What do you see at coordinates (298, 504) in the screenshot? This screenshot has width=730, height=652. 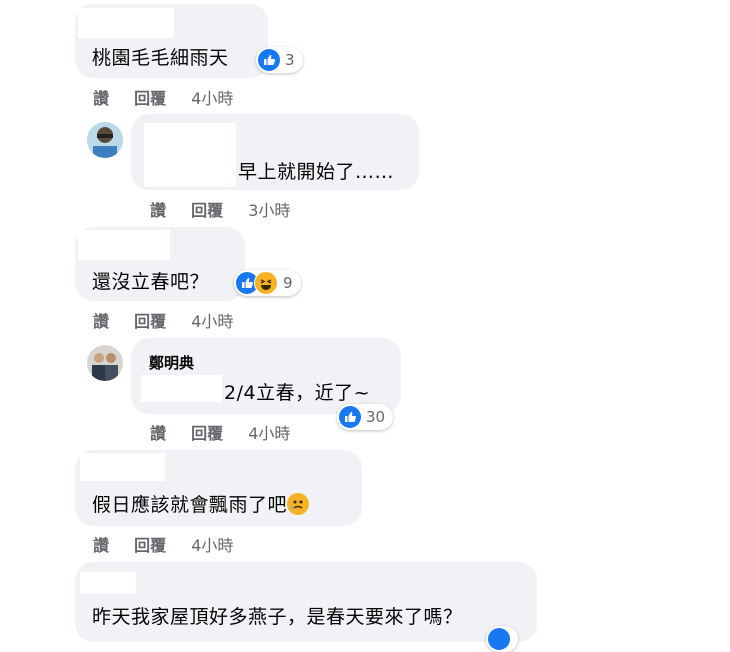 I see `crying-face-icon` at bounding box center [298, 504].